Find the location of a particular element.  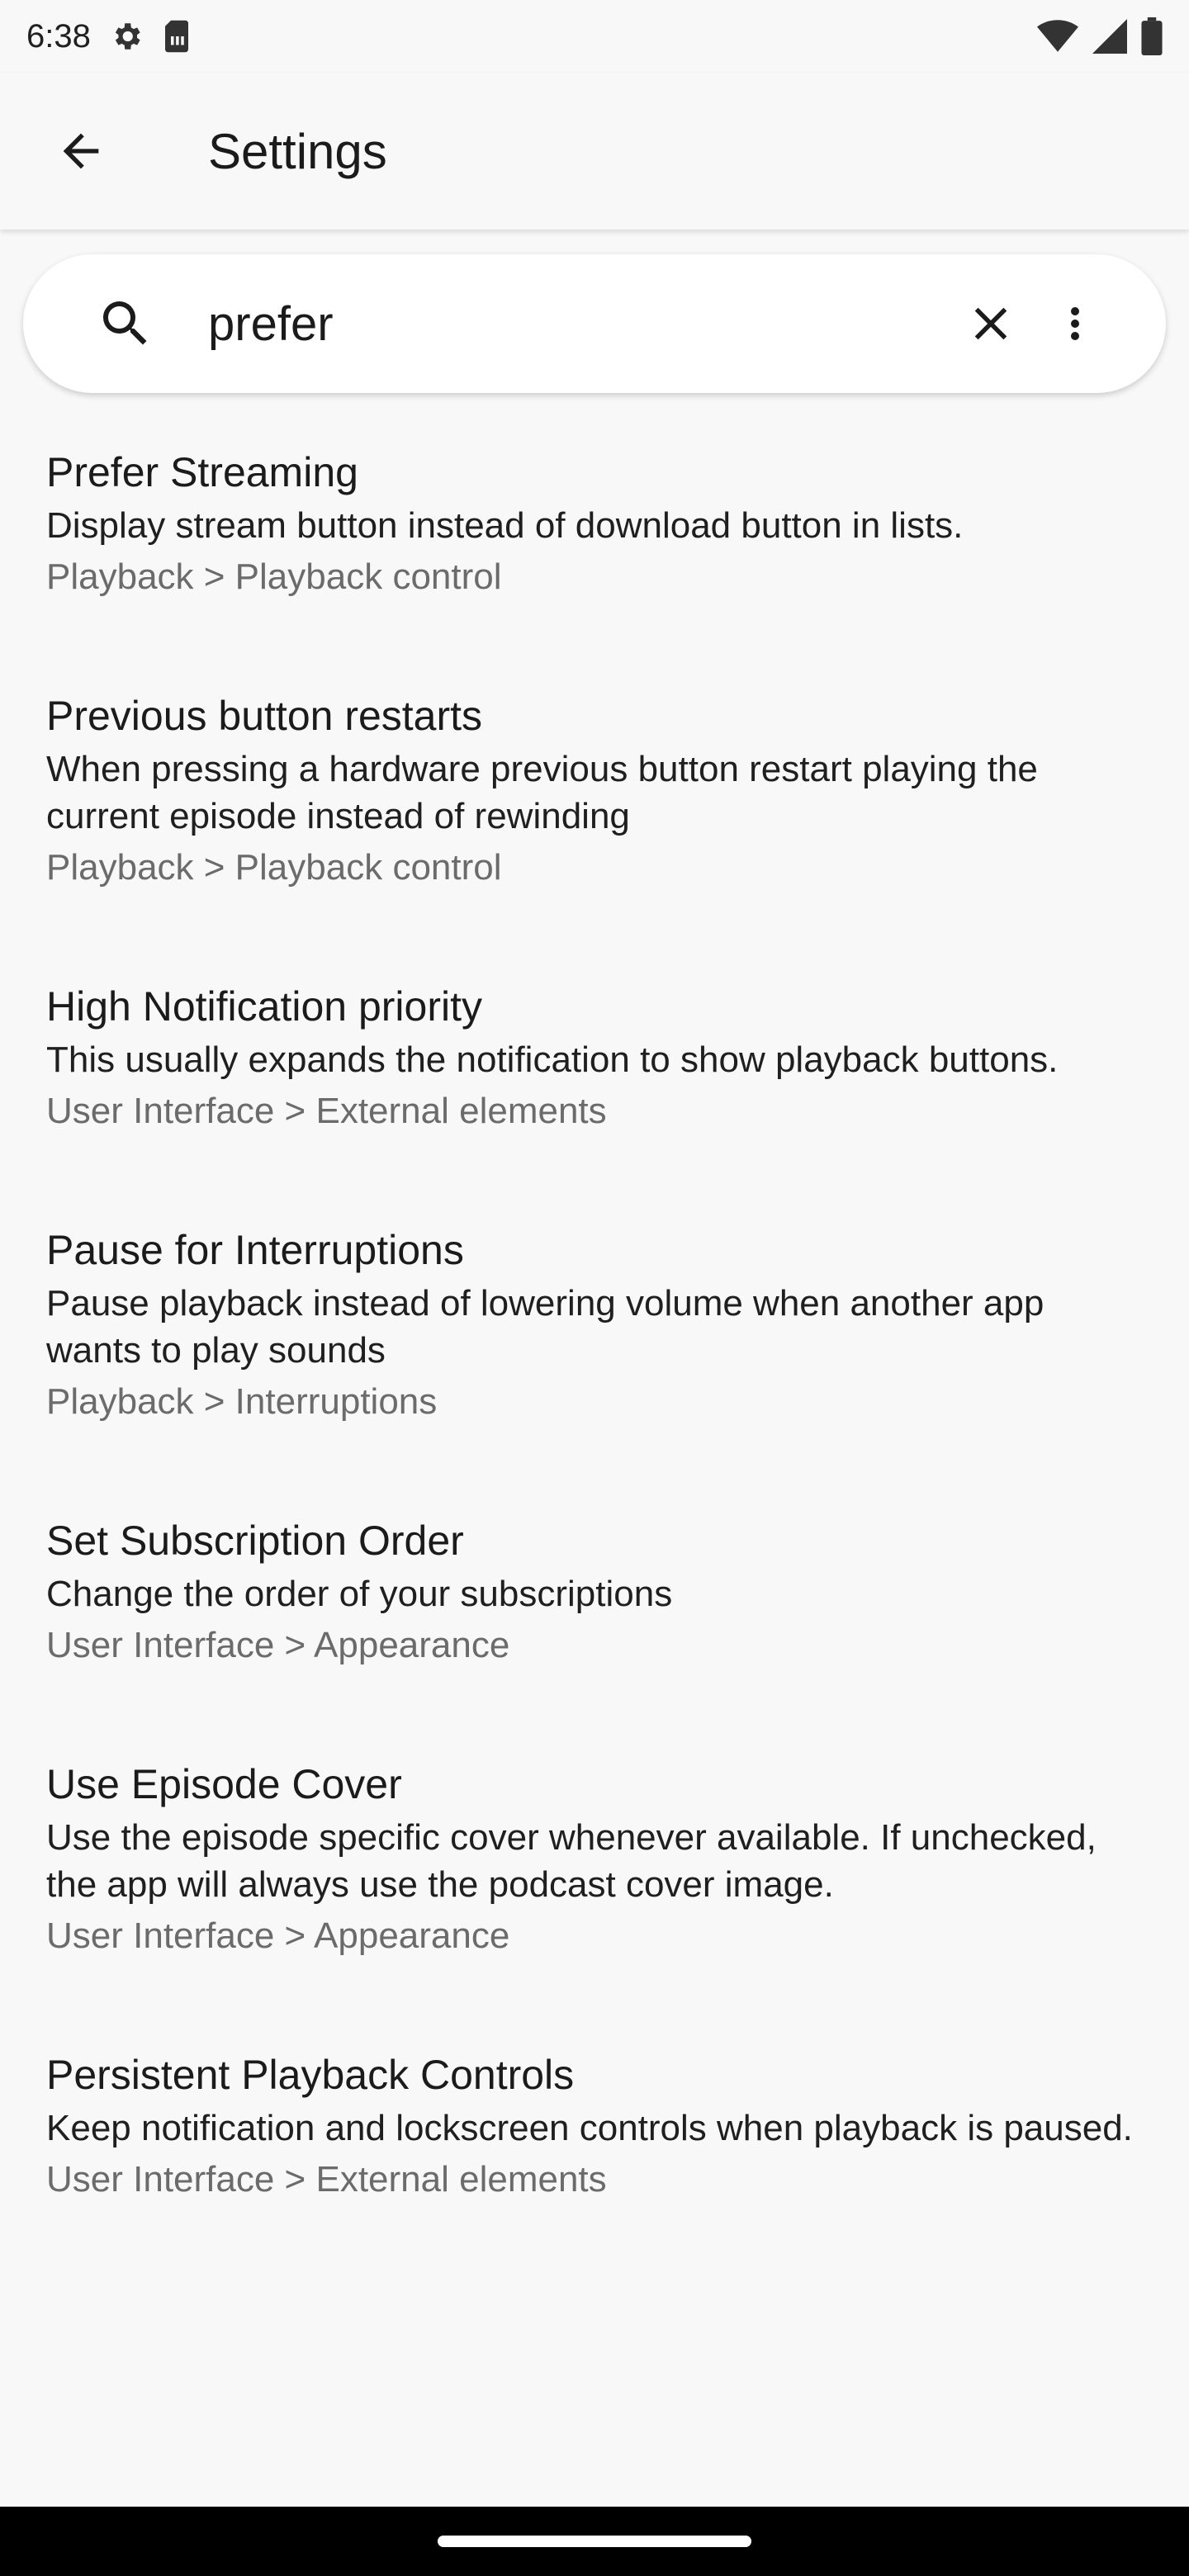

status-bar: 6:38 is located at coordinates (594, 36).